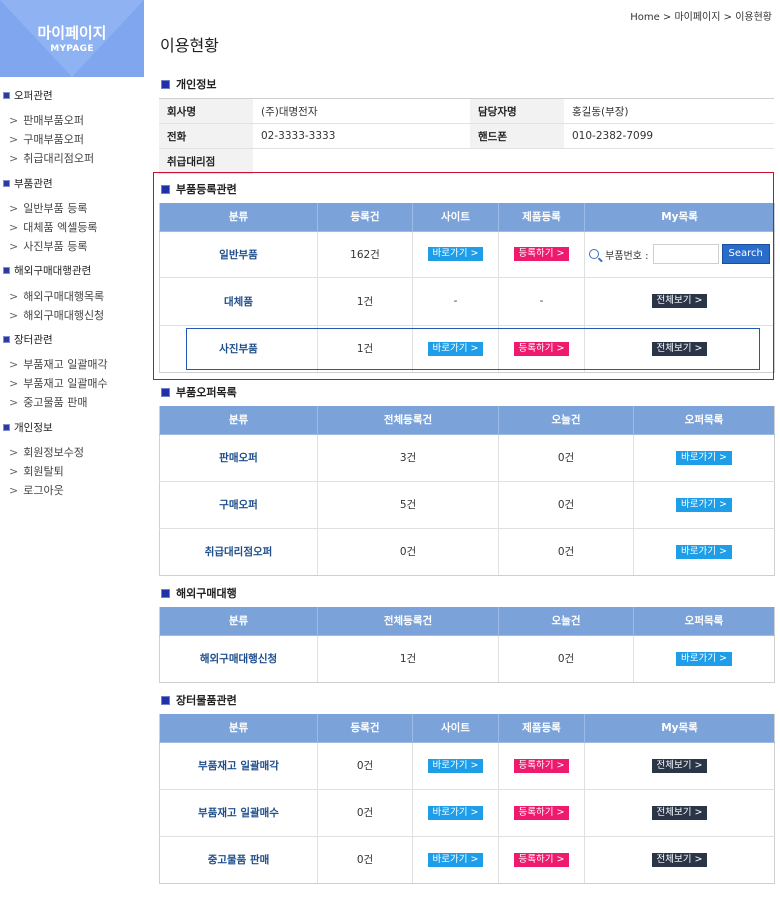 This screenshot has width=780, height=911. Describe the element at coordinates (701, 15) in the screenshot. I see `breadcrumb: Home > 마이페이지 > 이용현황` at that location.